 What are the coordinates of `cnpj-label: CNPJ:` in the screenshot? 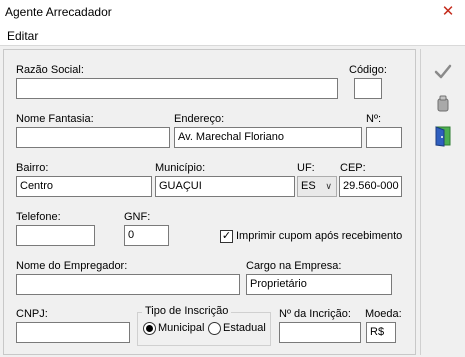 It's located at (32, 314).